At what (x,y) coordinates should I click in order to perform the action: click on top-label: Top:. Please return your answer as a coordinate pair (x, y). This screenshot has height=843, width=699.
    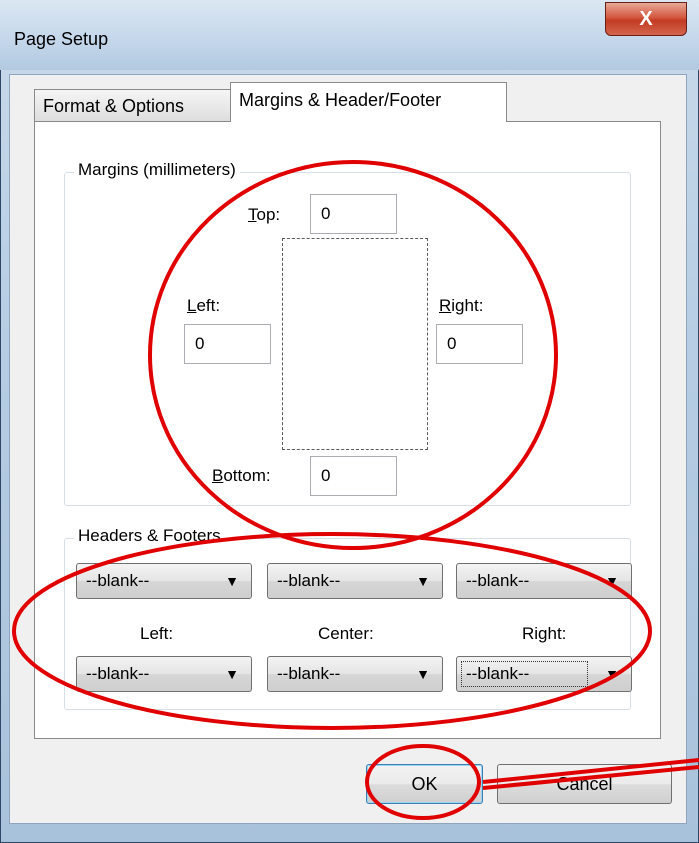
    Looking at the image, I should click on (264, 214).